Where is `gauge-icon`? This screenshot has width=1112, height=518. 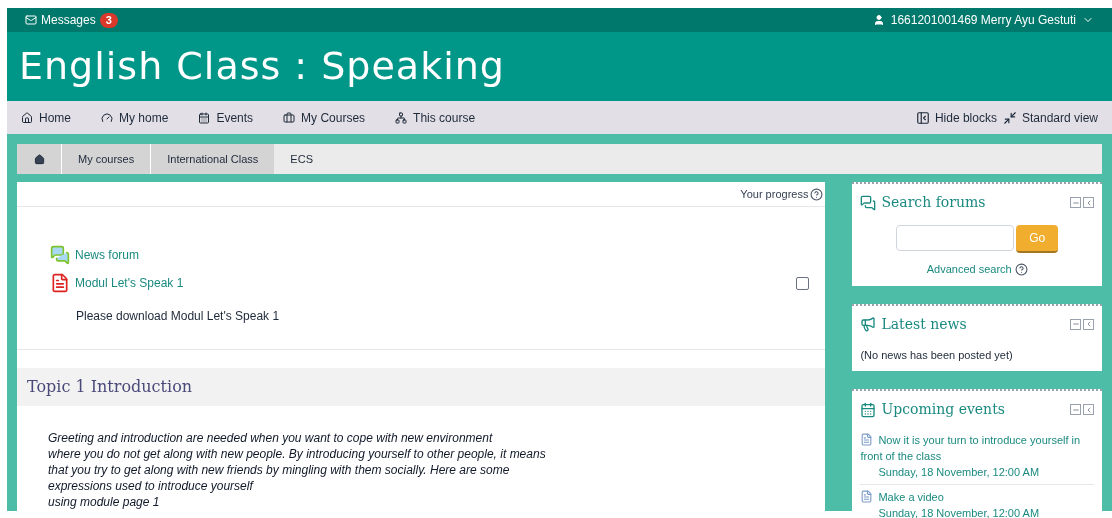
gauge-icon is located at coordinates (107, 117).